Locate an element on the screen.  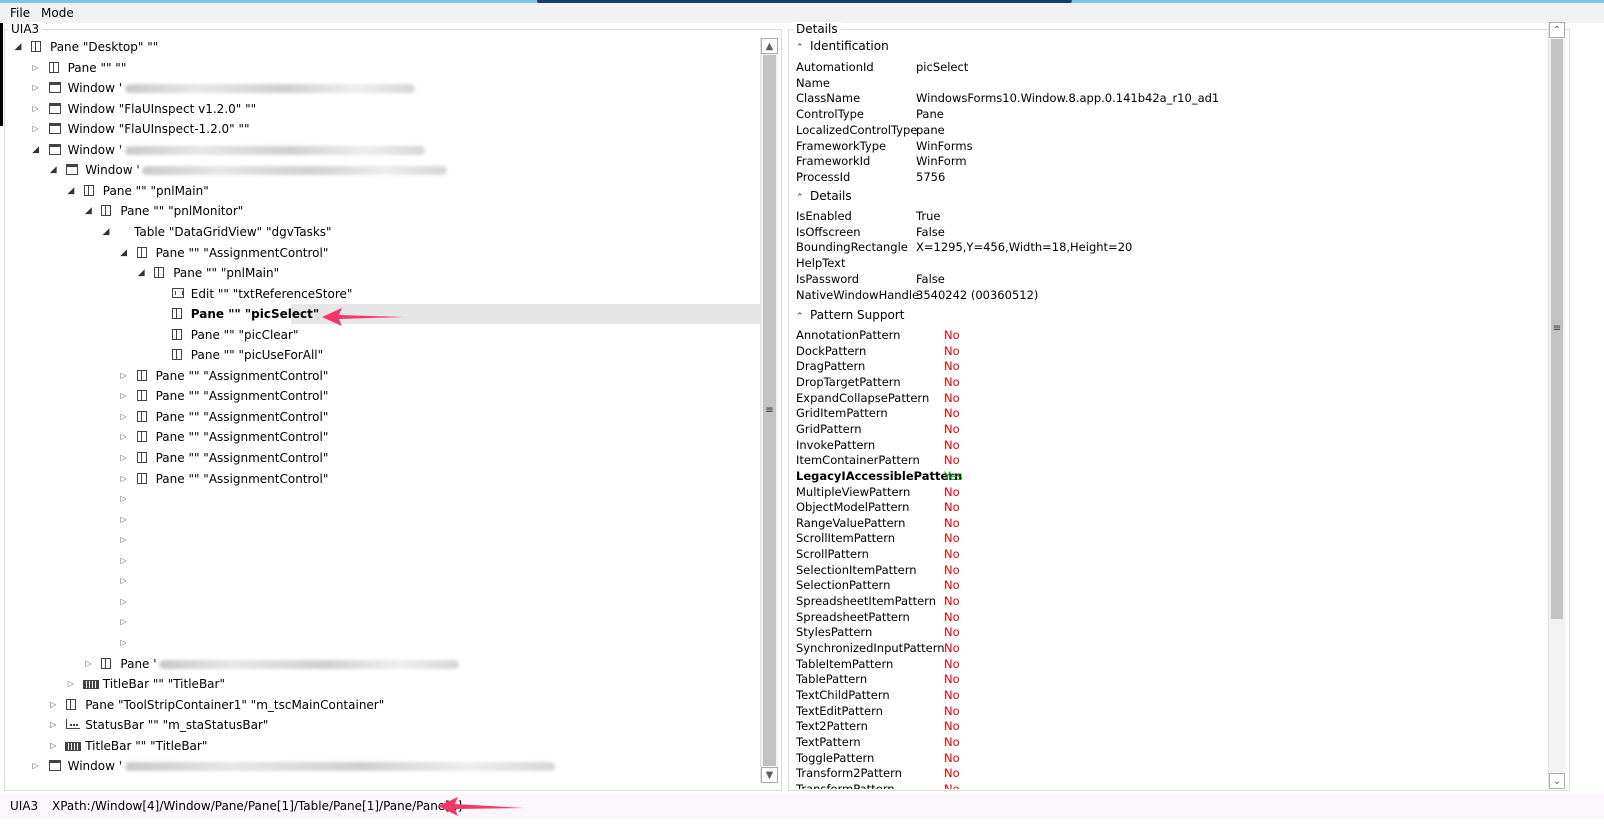
property-name: ItemContainerPattern is located at coordinates (858, 460).